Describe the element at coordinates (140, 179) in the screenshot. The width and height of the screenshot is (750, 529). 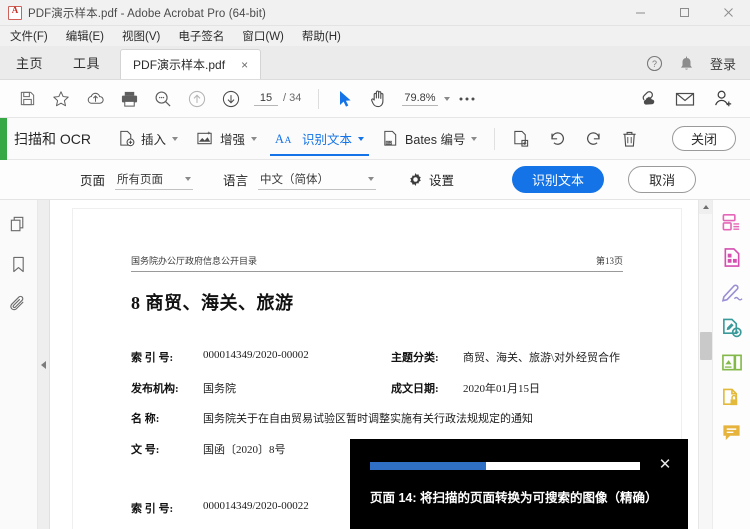
I see `pages-dropdown-value: 所有页面` at that location.